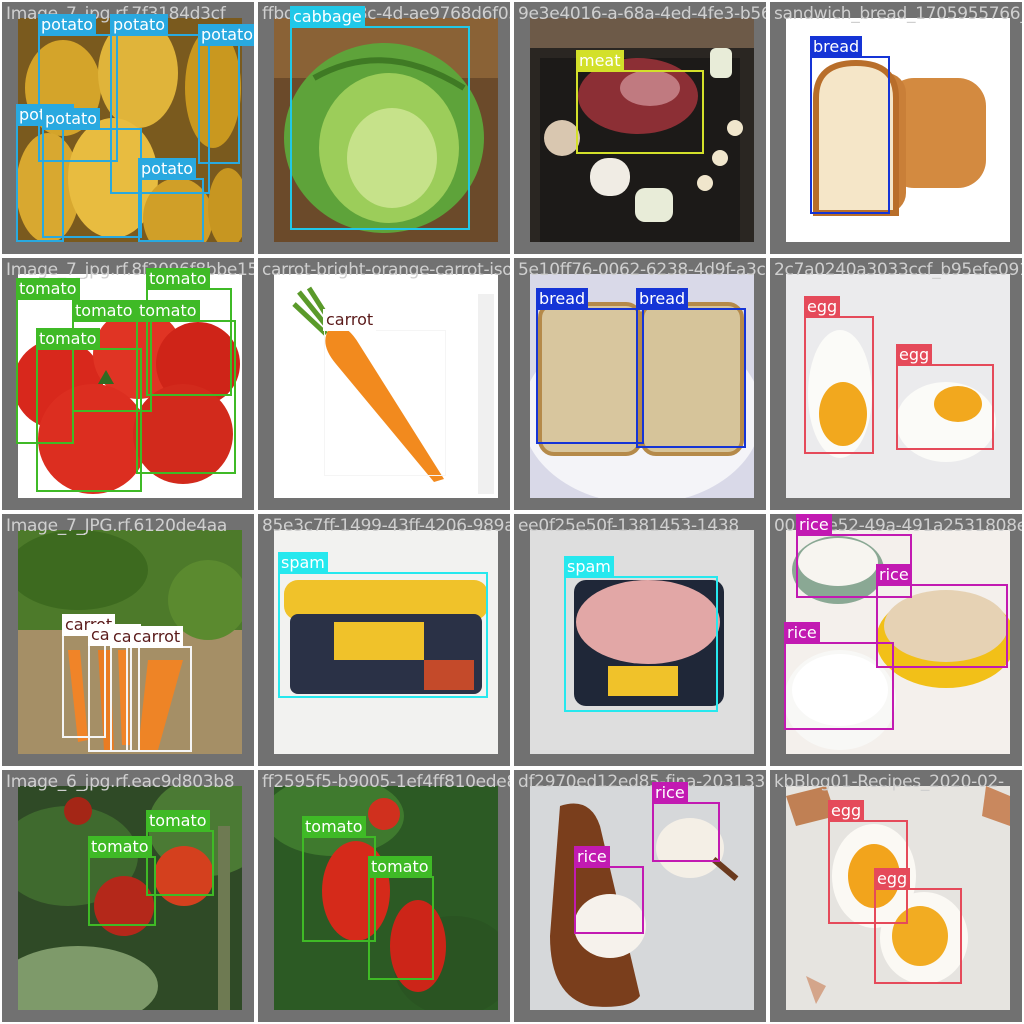 This screenshot has height=1024, width=1024. Describe the element at coordinates (628, 526) in the screenshot. I see `image-filename: ee0f25e50f-1381453-1438` at that location.